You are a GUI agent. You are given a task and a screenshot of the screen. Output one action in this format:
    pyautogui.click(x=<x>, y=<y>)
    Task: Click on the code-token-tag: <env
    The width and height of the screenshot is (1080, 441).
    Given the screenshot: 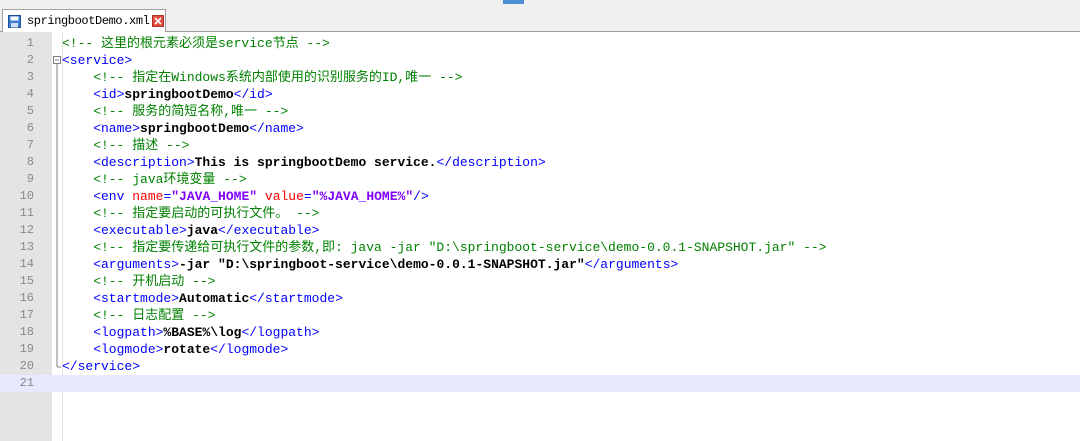 What is the action you would take?
    pyautogui.click(x=97, y=196)
    